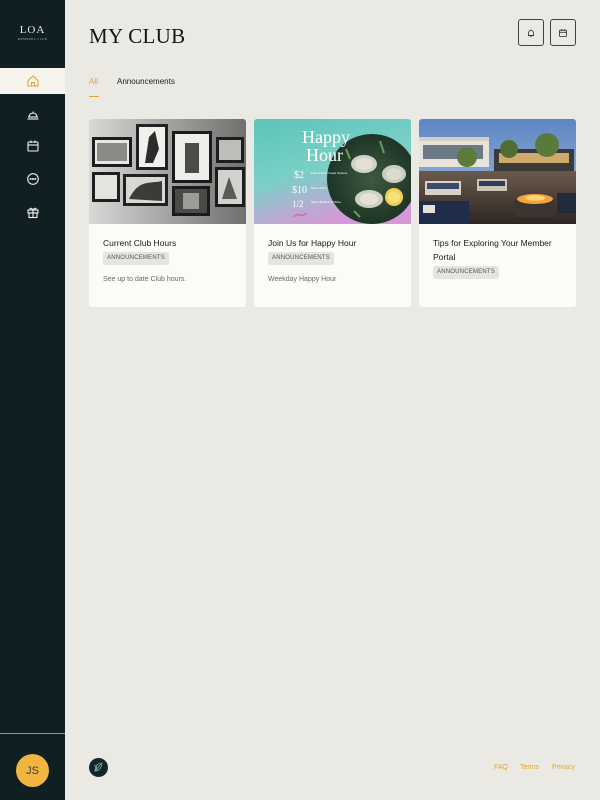 Image resolution: width=600 pixels, height=800 pixels. Describe the element at coordinates (32, 400) in the screenshot. I see `sidebar: LOA MEMBERS CLUB JS` at that location.